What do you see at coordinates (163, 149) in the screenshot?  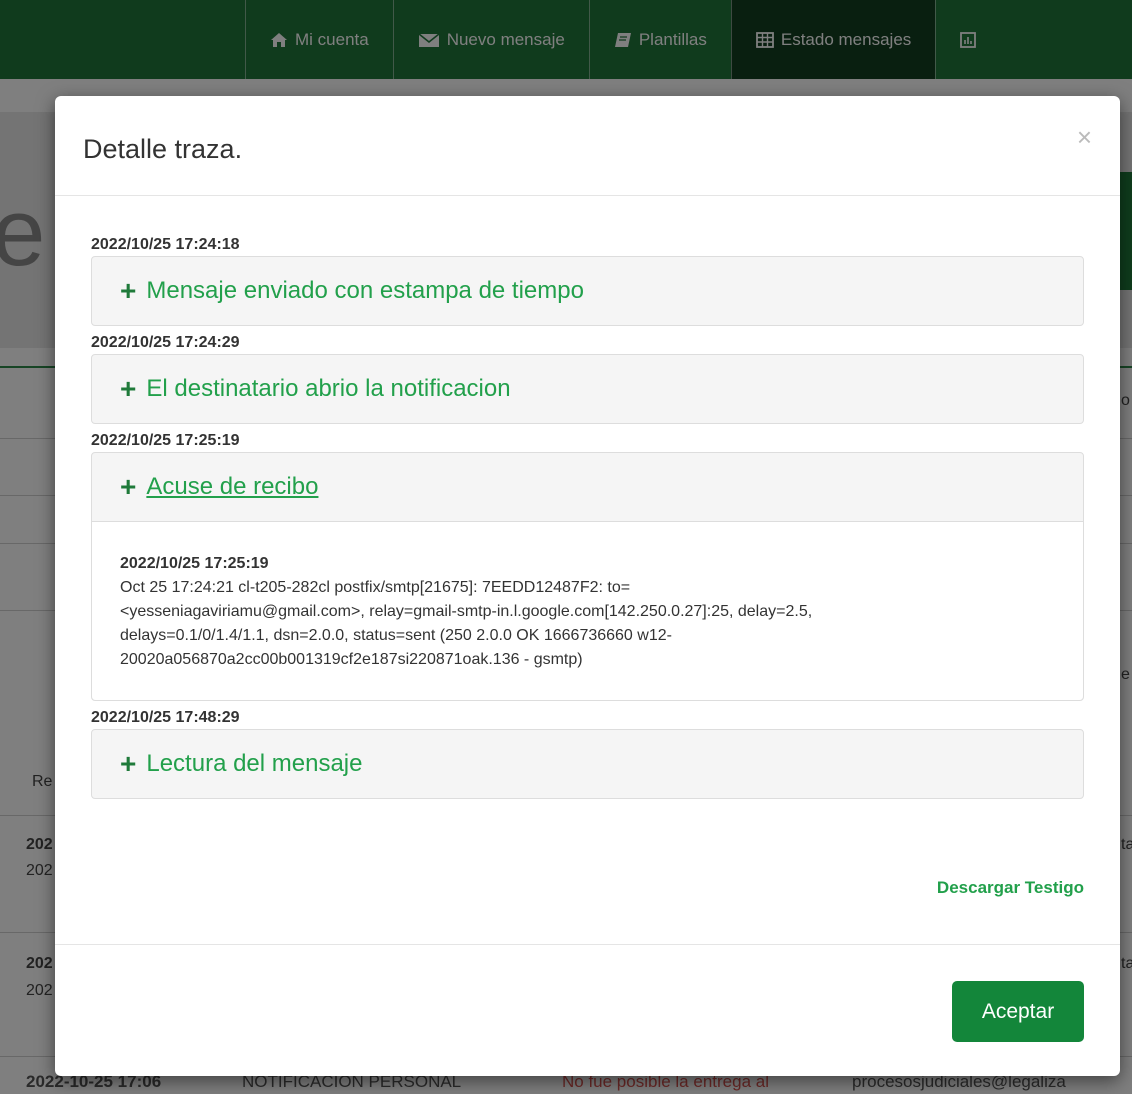 I see `modal-title: Detalle traza.` at bounding box center [163, 149].